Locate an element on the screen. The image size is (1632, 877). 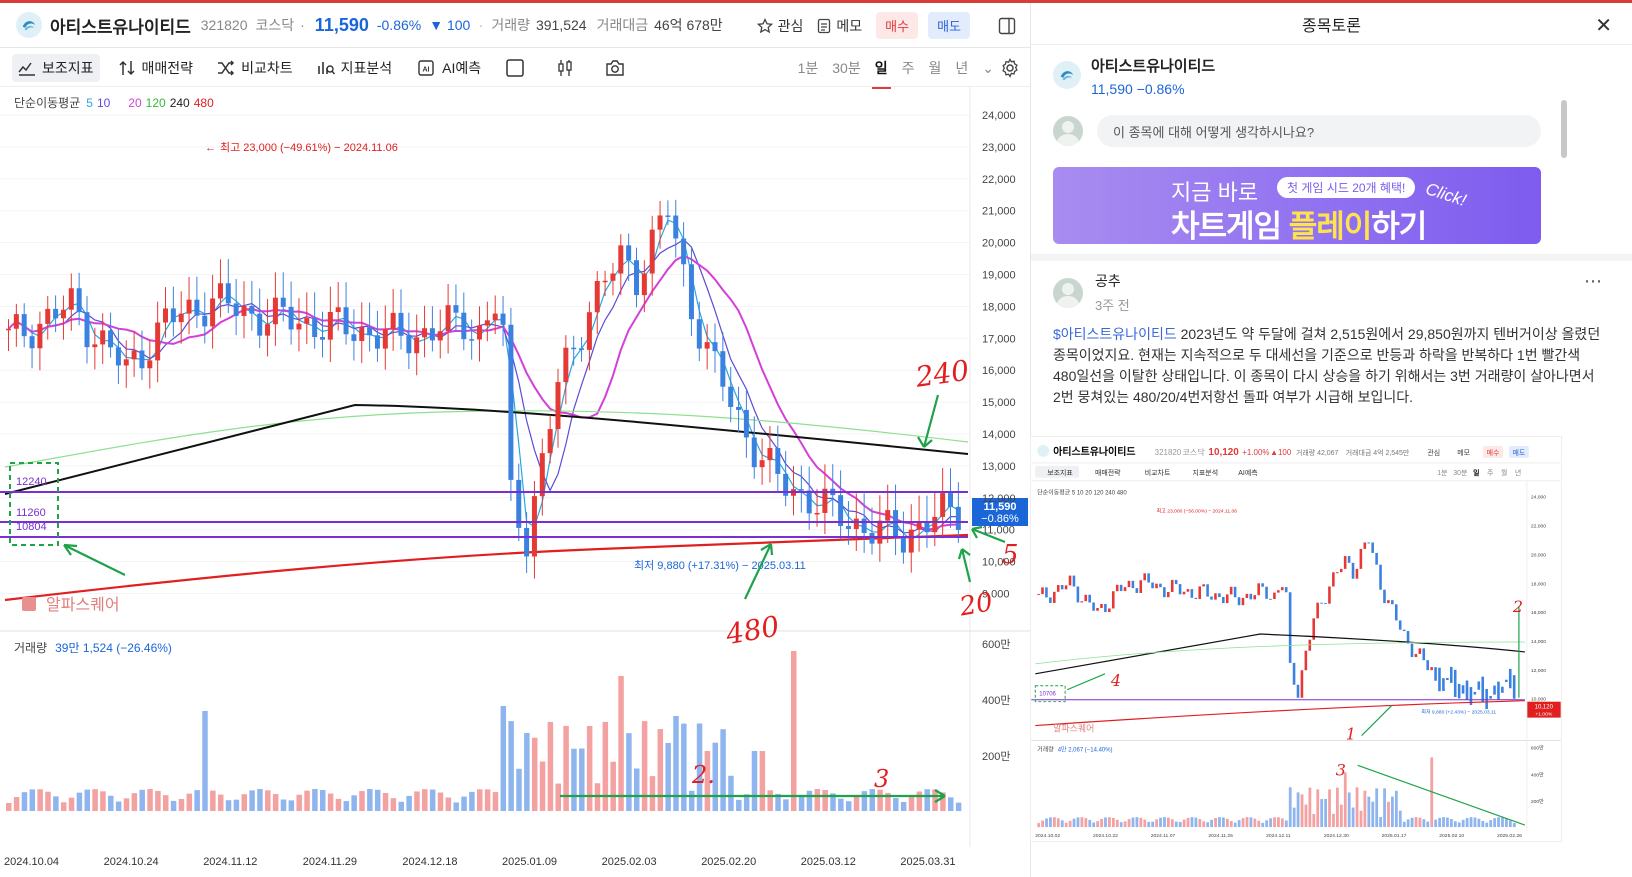
comment-input: 이 종목에 대해 어떻게 생각하시나요? is located at coordinates (1319, 131).